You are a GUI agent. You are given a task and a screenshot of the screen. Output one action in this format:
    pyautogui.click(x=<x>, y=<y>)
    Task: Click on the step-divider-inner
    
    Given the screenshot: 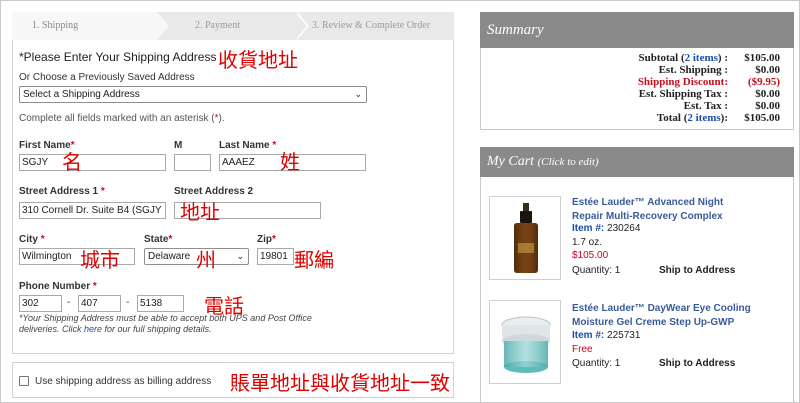 What is the action you would take?
    pyautogui.click(x=301, y=26)
    